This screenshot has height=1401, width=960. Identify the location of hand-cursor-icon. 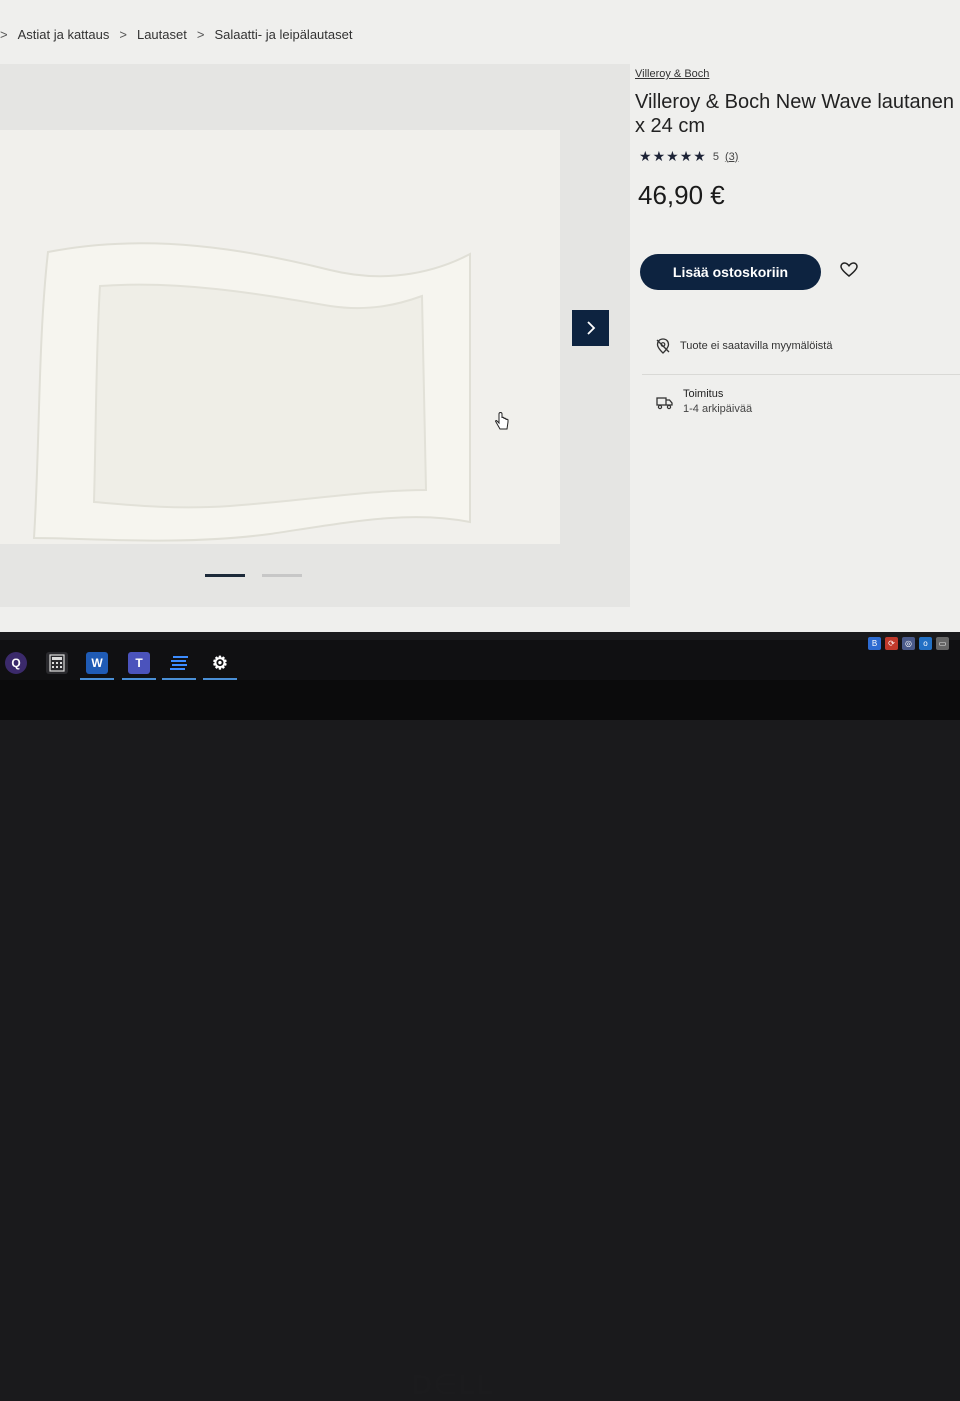
(502, 421).